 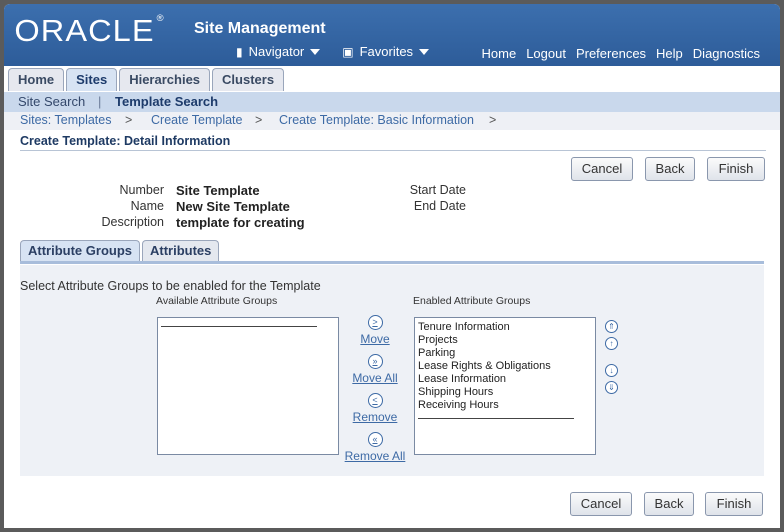 What do you see at coordinates (376, 120) in the screenshot?
I see `breadcrumb-basic-information: Create Template: Basic Information` at bounding box center [376, 120].